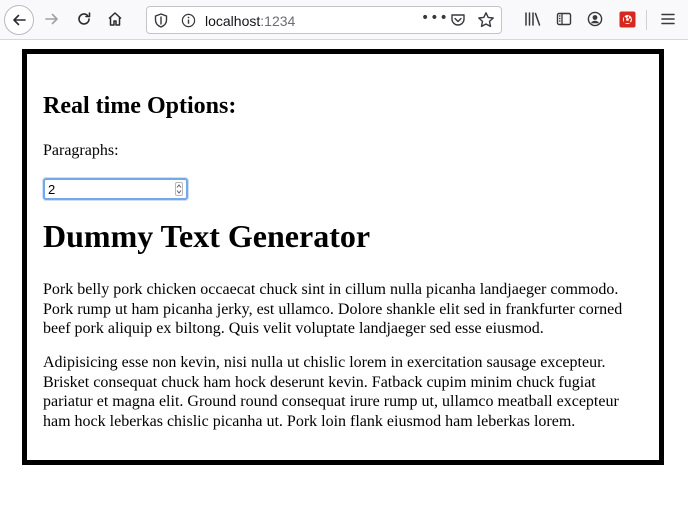 The height and width of the screenshot is (505, 688). I want to click on more-dots-icon: •••, so click(435, 18).